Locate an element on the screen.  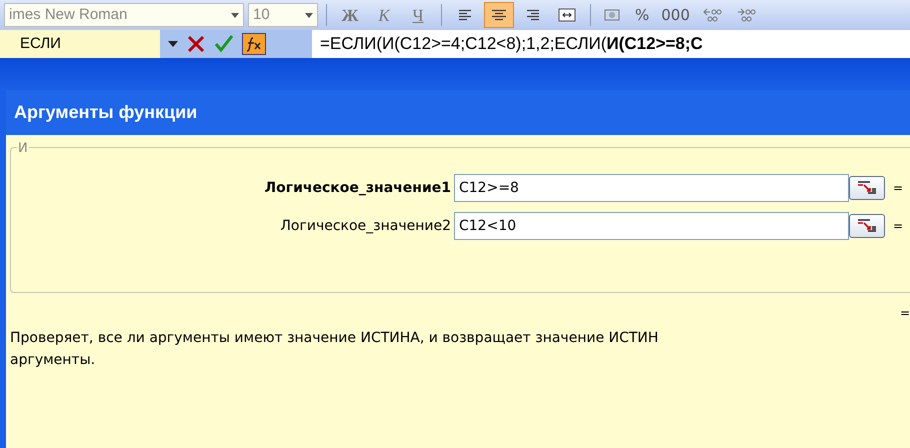
formula-input: =ЕСЛИ(И(C12>=4;C12<8);1,2;ЕСЛИ(И(C12>=8;C is located at coordinates (611, 44).